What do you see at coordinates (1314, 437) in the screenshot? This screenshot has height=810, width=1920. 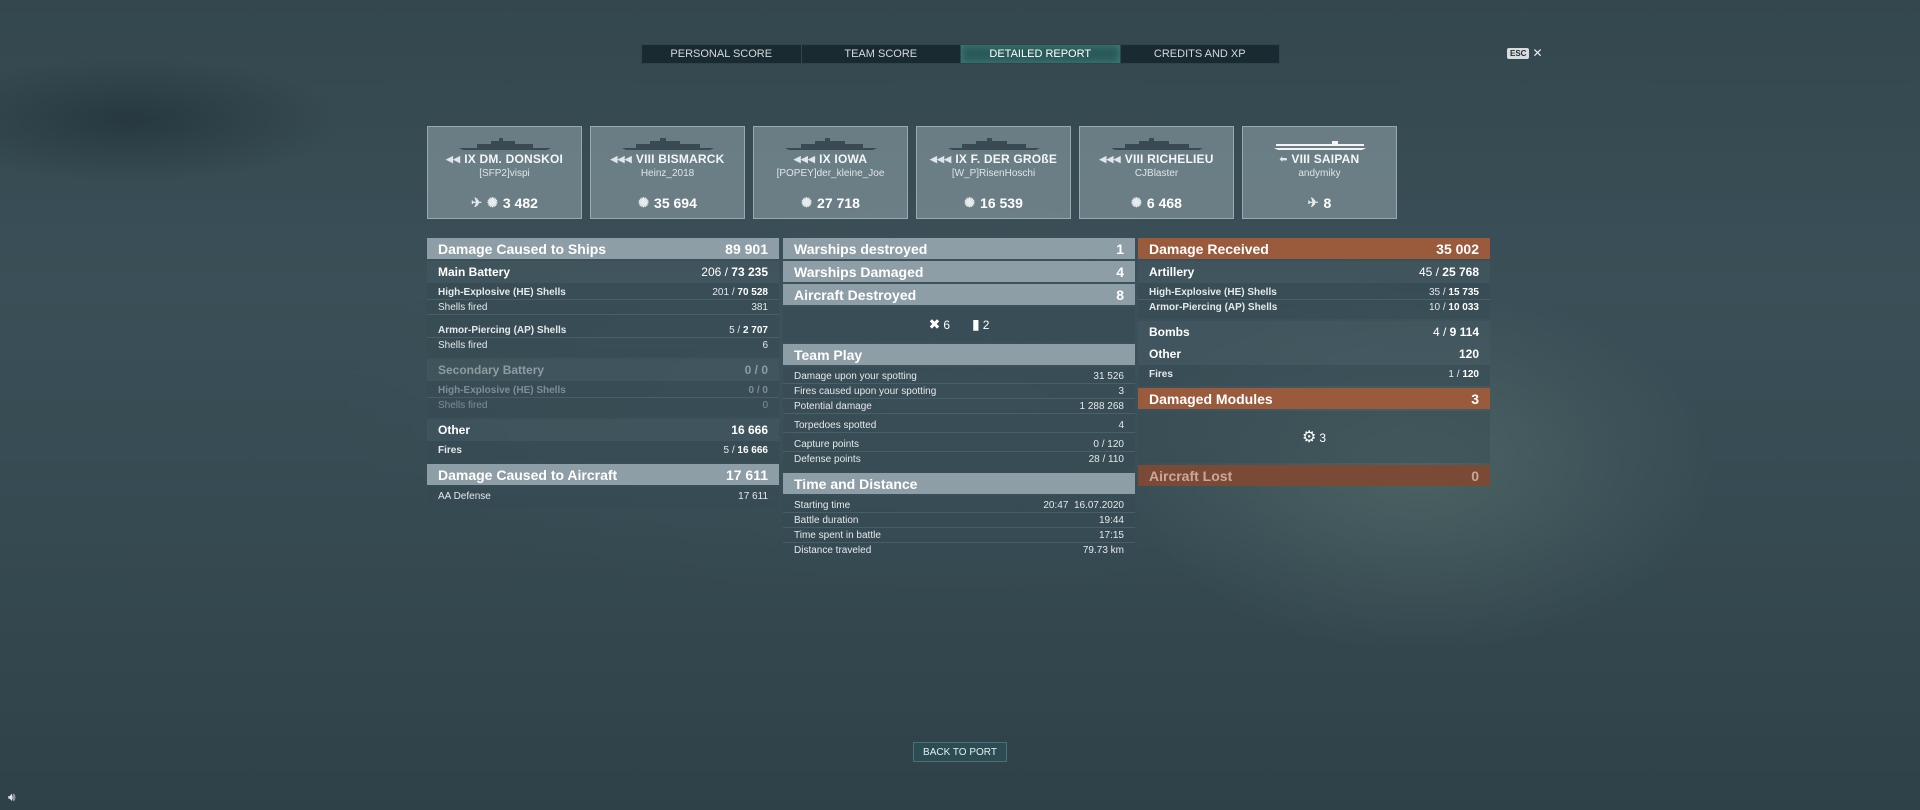 I see `damaged-module-stat: ⚙ 3` at bounding box center [1314, 437].